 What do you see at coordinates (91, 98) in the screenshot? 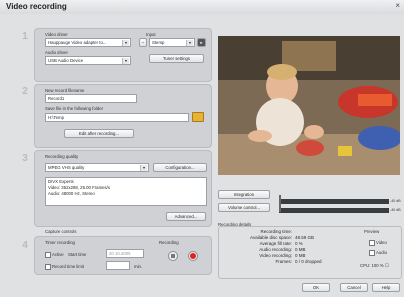
I see `filename-input: Record1` at bounding box center [91, 98].